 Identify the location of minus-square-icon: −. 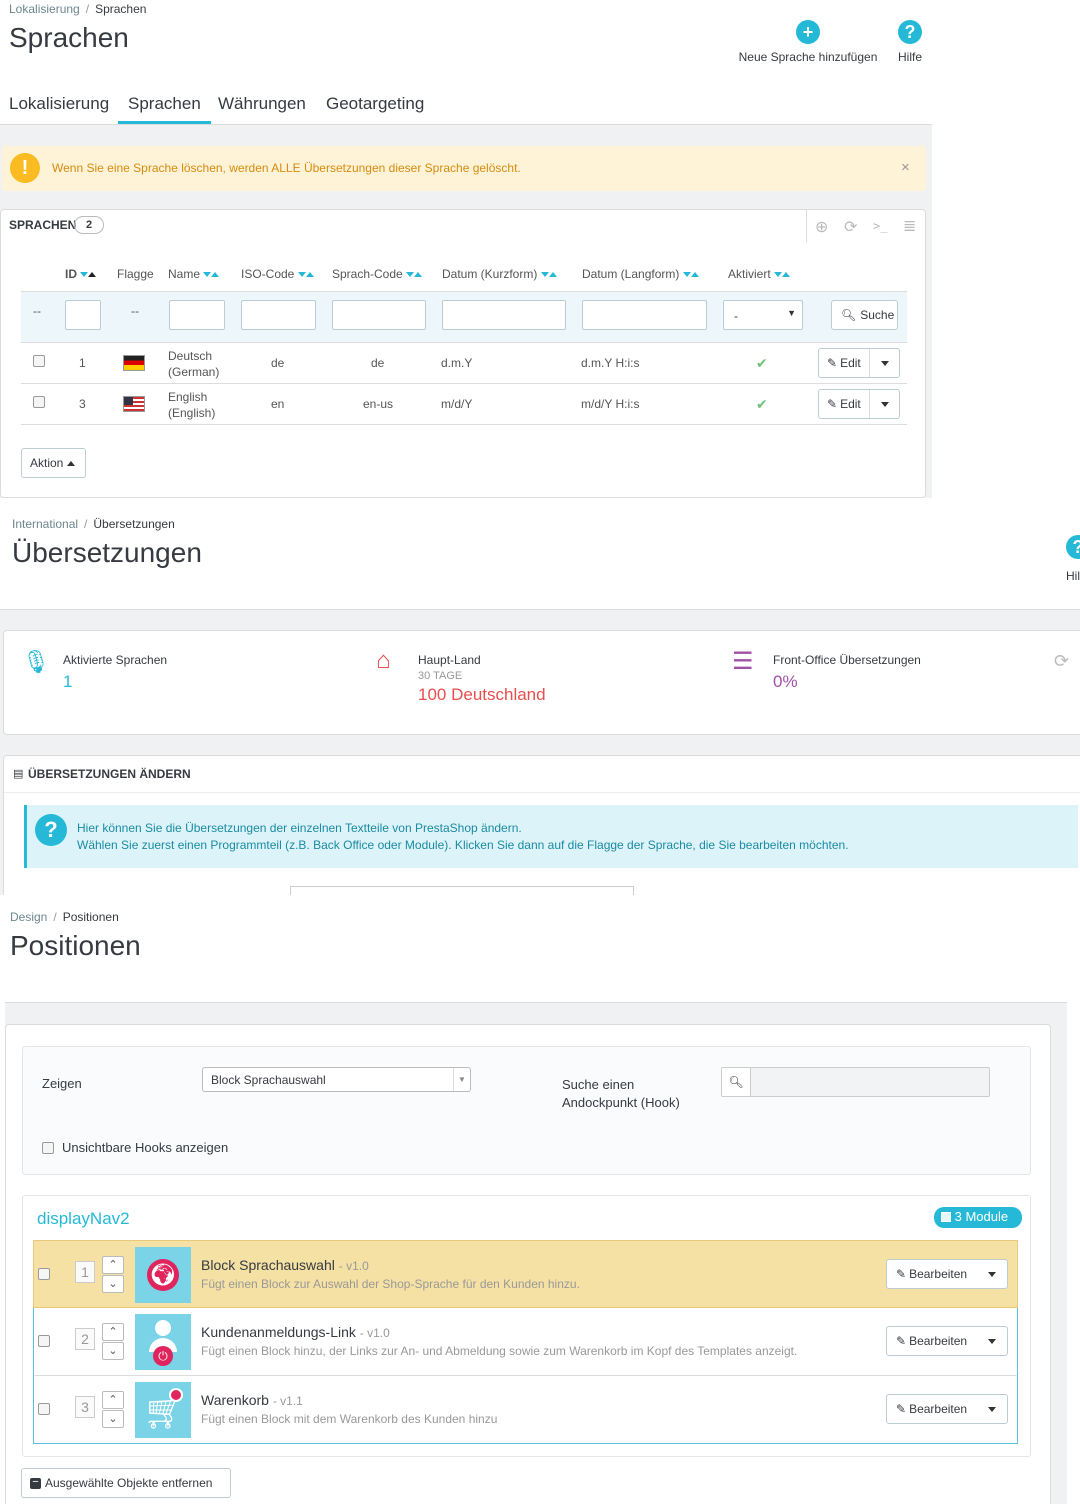
(35, 1482).